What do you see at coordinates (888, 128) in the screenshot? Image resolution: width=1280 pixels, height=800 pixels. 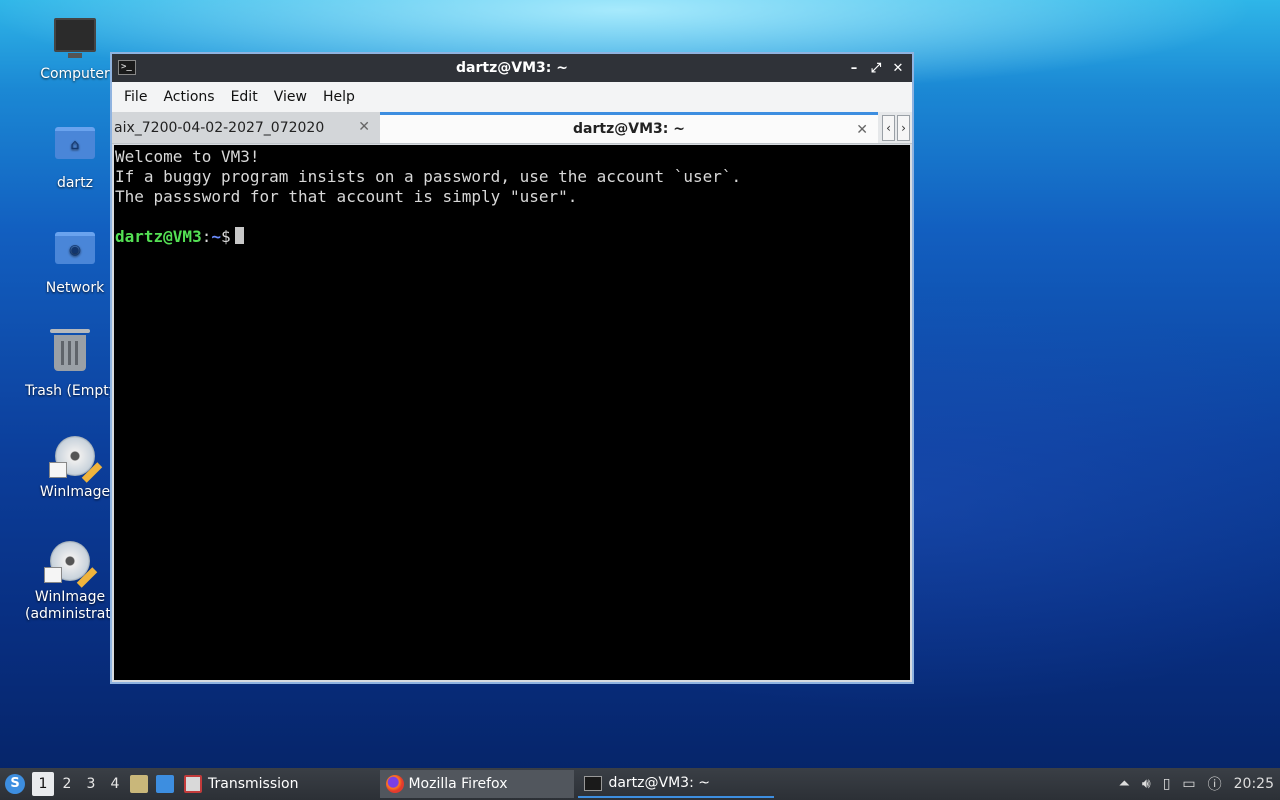 I see `tab-scroll-left-icon: ‹` at bounding box center [888, 128].